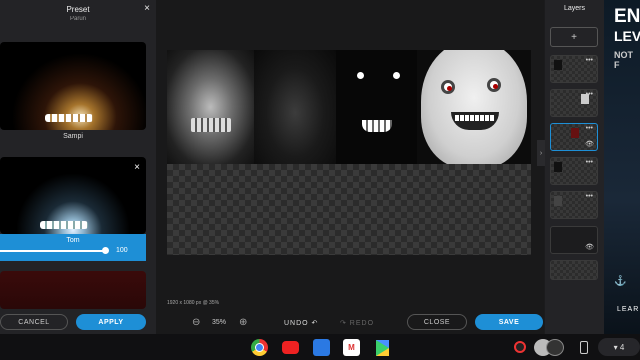 The image size is (640, 360). I want to click on ad-headline: EN, so click(627, 16).